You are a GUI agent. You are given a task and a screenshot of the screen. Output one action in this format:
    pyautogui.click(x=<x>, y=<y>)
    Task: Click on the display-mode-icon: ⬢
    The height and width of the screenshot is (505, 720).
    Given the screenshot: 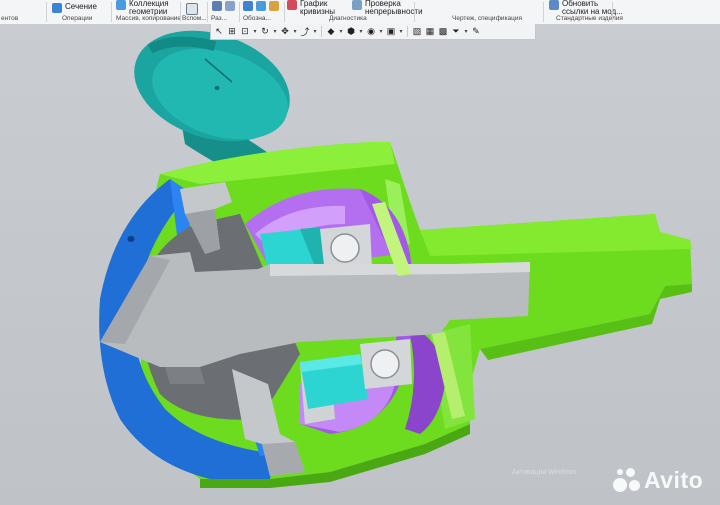 What is the action you would take?
    pyautogui.click(x=351, y=32)
    